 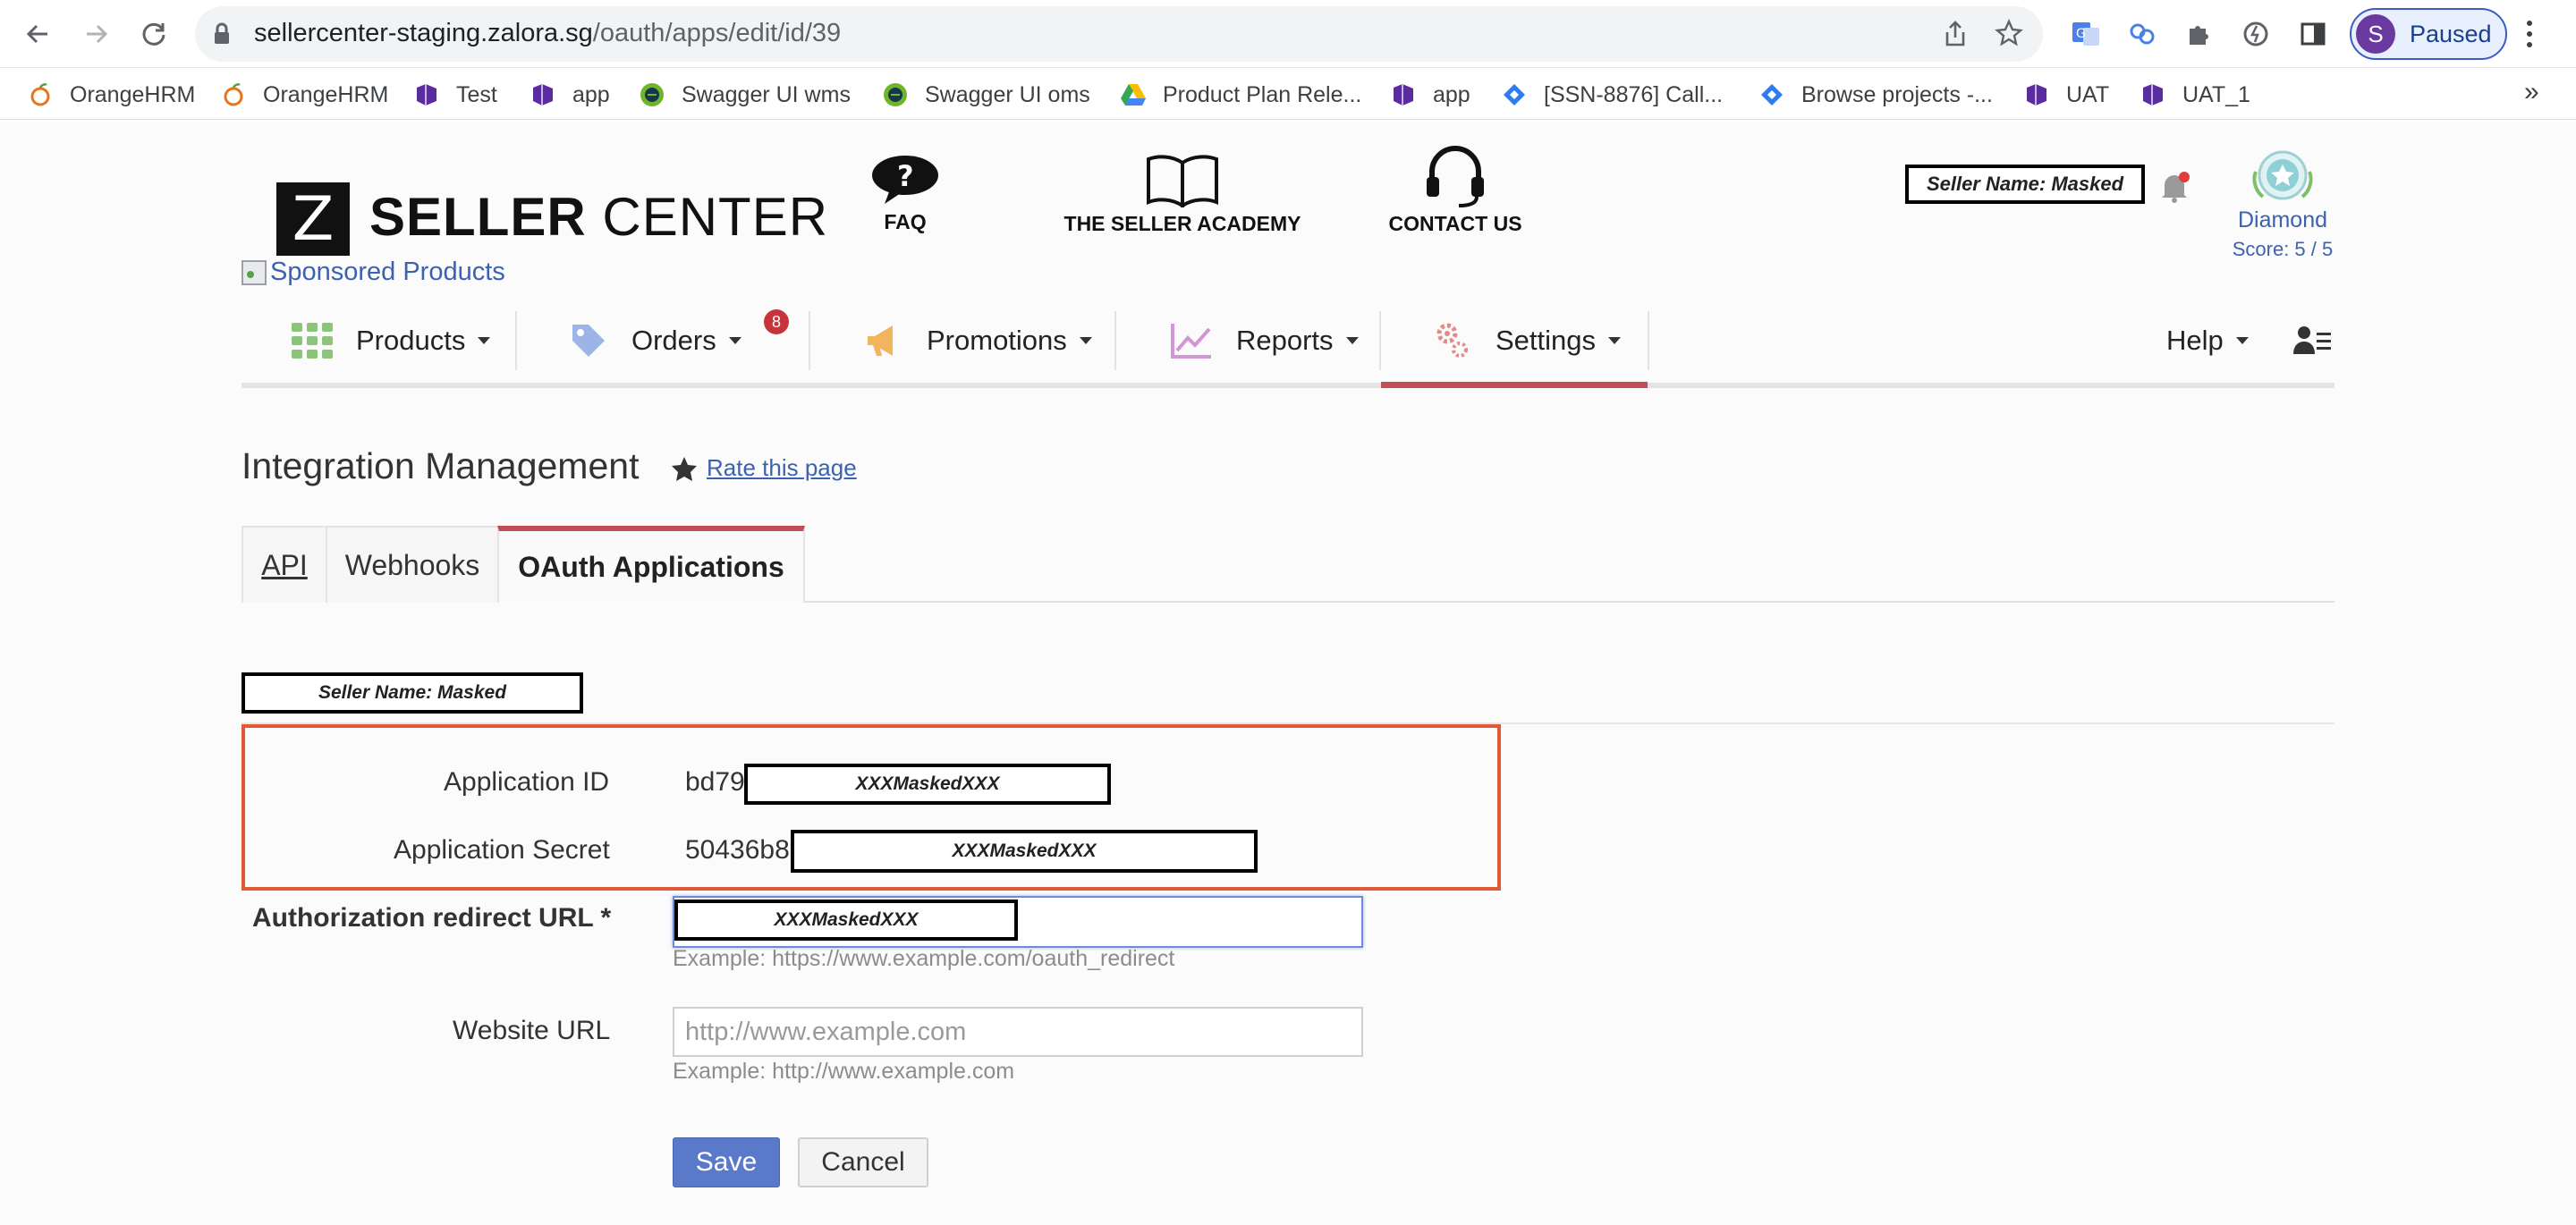 What do you see at coordinates (2207, 341) in the screenshot?
I see `nav-help: Help` at bounding box center [2207, 341].